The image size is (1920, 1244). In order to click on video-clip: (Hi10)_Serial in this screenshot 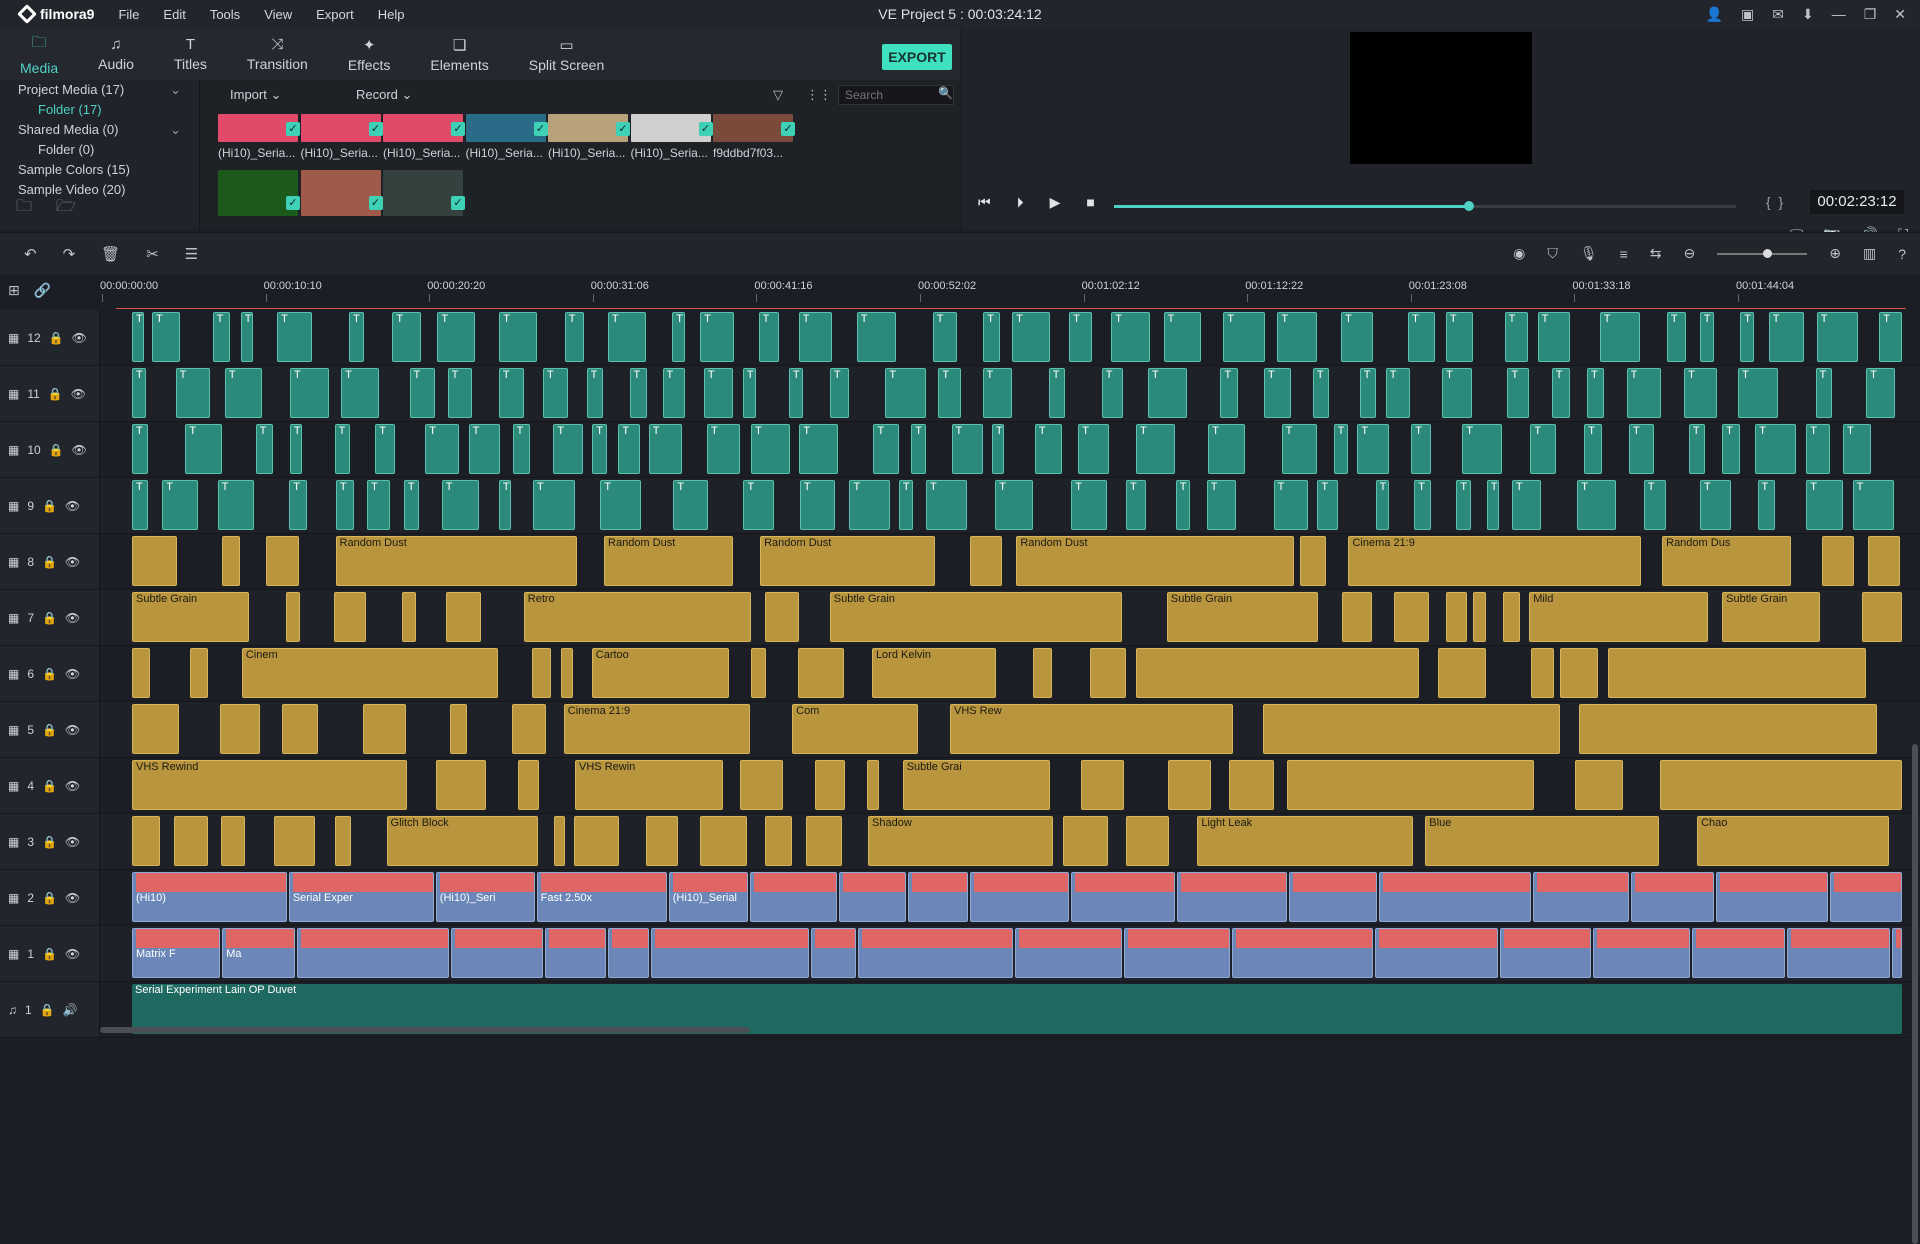, I will do `click(708, 897)`.